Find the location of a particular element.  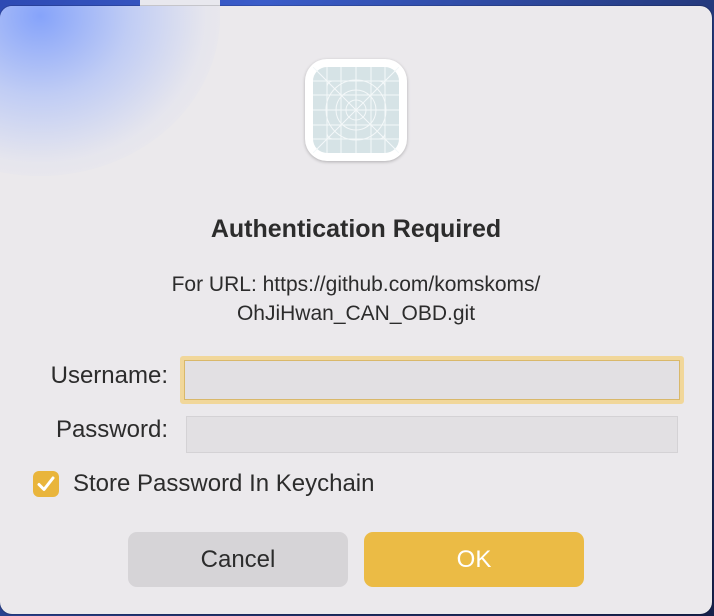

dialog-title: Authentication Required is located at coordinates (356, 229).